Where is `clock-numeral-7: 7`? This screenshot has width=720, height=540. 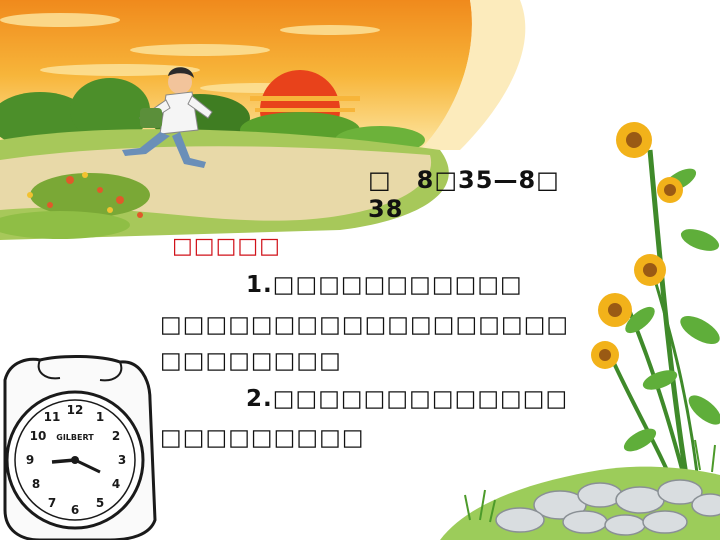
clock-numeral-7: 7 is located at coordinates (52, 503).